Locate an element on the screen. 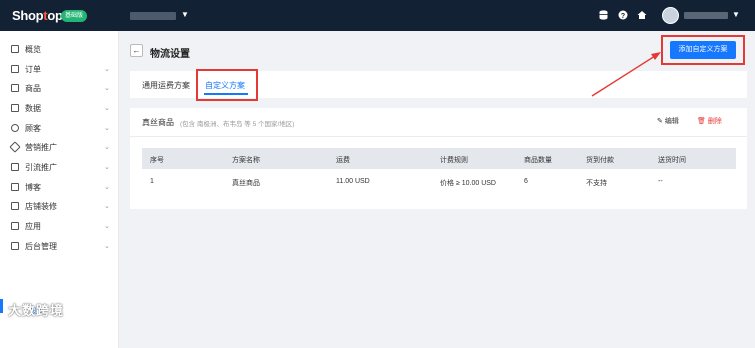 The height and width of the screenshot is (348, 755). column-header: 计费规则 is located at coordinates (454, 160).